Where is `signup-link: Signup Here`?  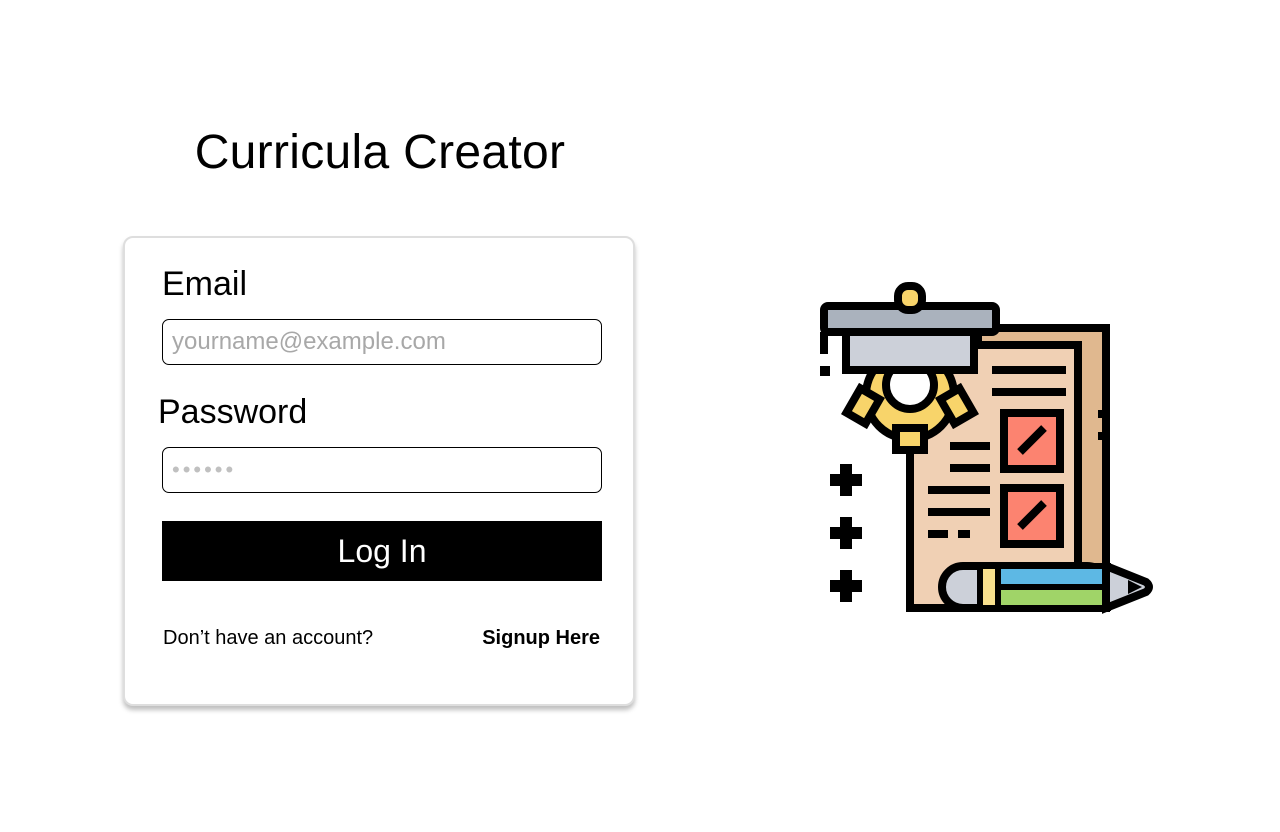
signup-link: Signup Here is located at coordinates (541, 638).